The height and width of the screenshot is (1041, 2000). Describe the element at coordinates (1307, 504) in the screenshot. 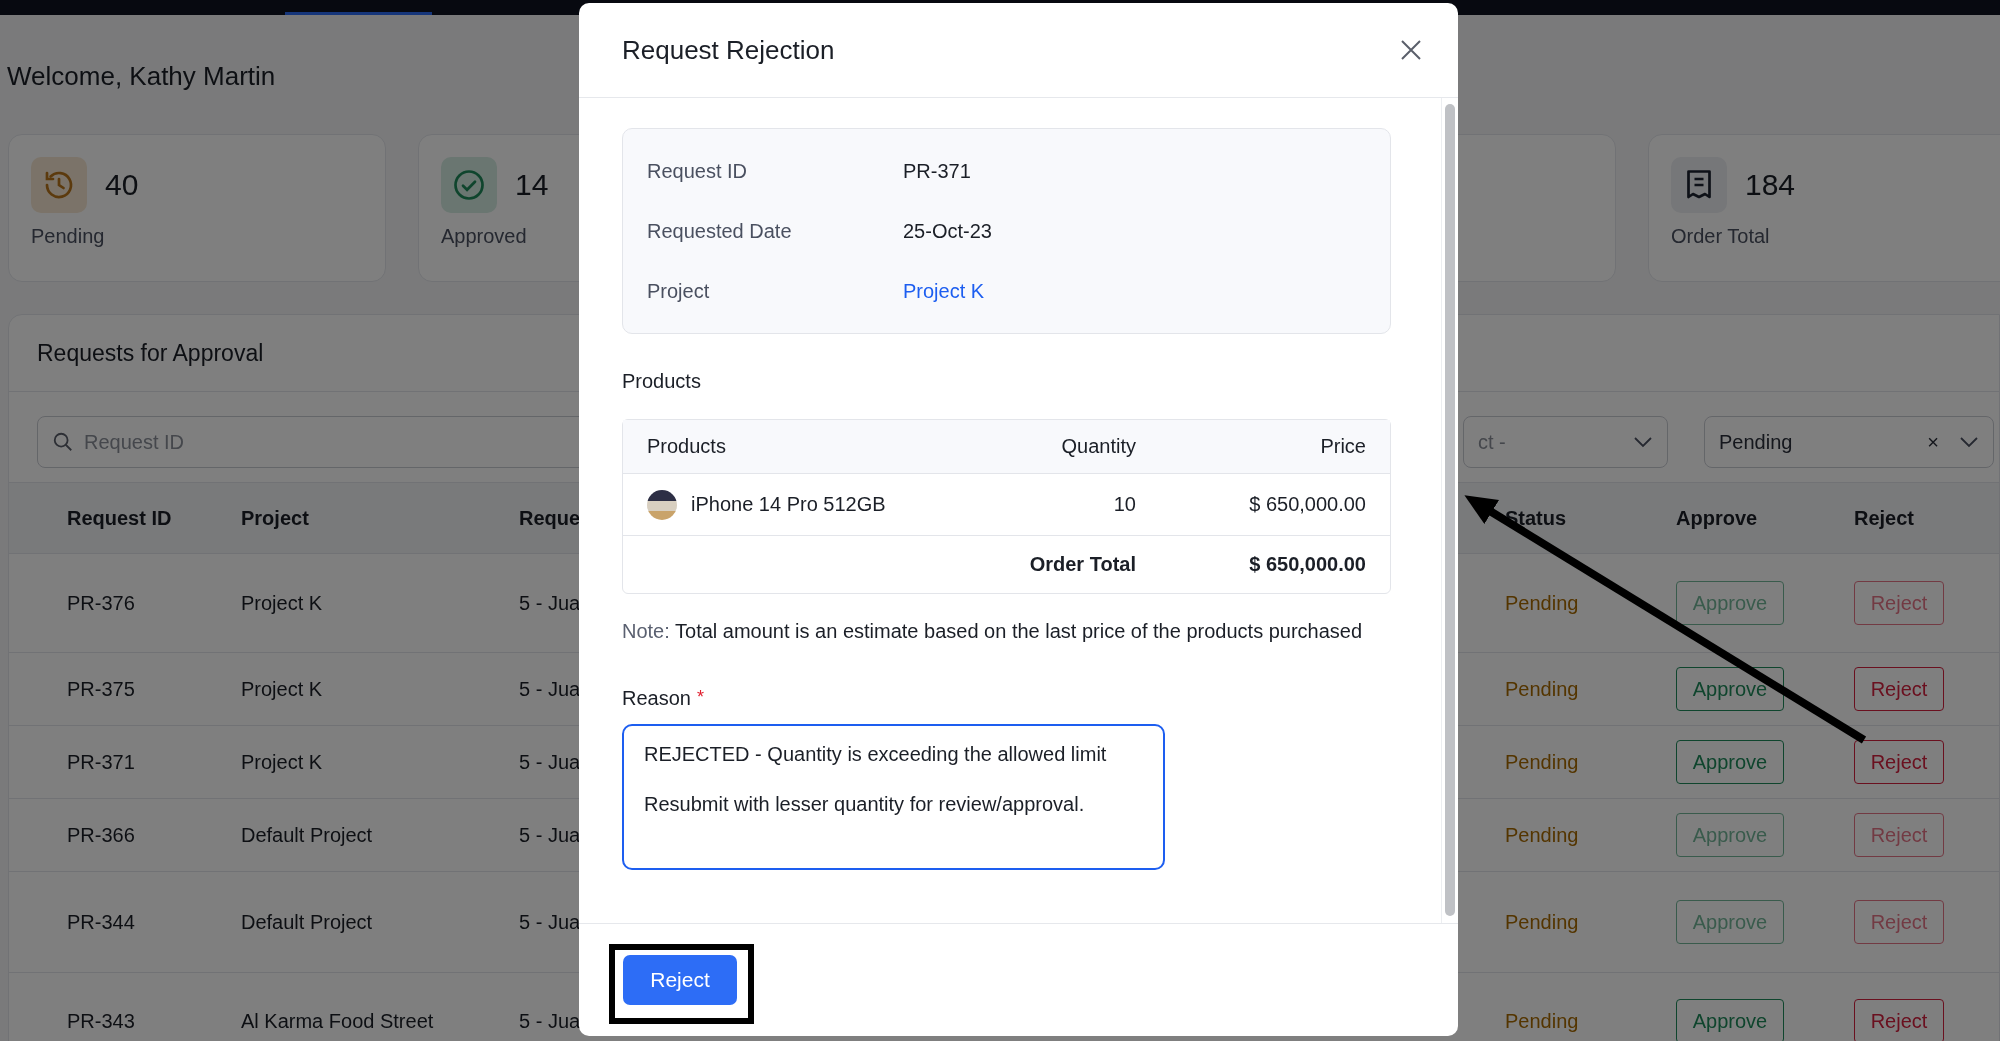

I see `table-cell: $ 650,000.00` at that location.